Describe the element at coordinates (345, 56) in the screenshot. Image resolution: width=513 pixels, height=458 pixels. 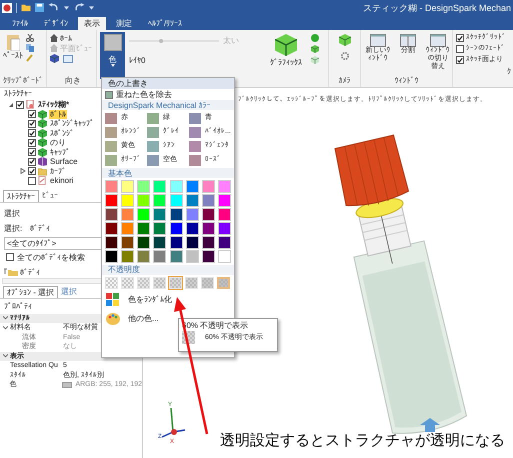
I see `settings-icon` at that location.